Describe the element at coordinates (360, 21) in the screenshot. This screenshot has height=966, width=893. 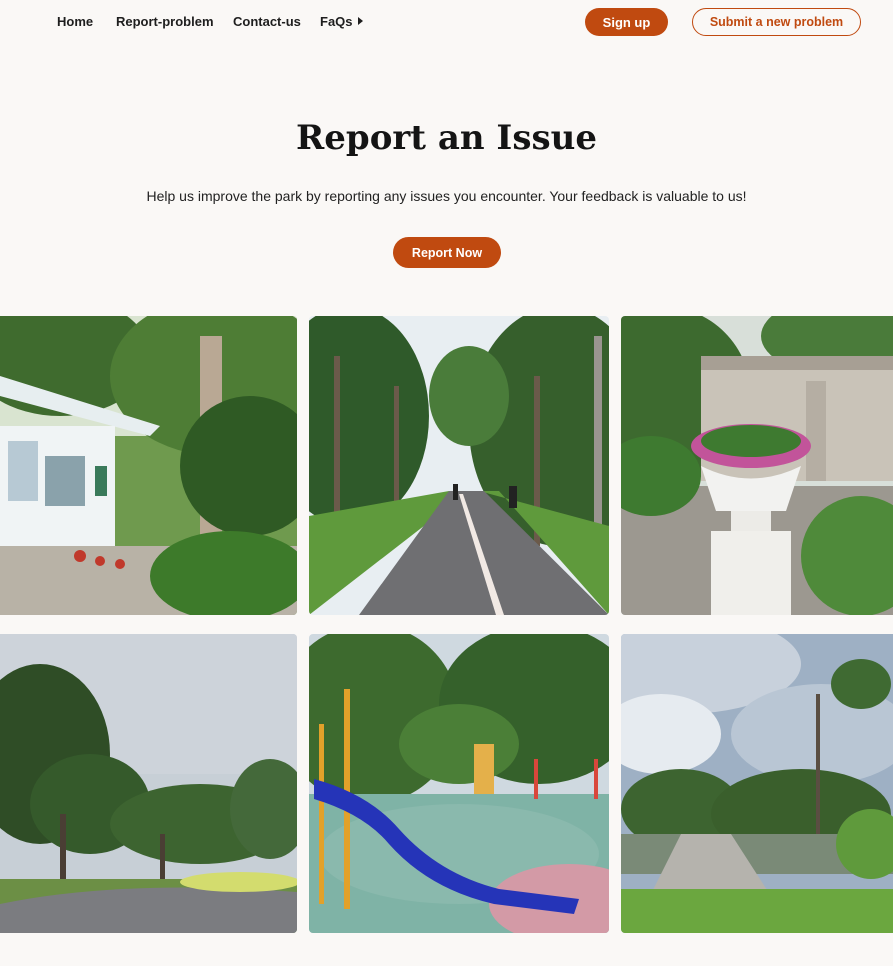
I see `chevron-right-icon` at that location.